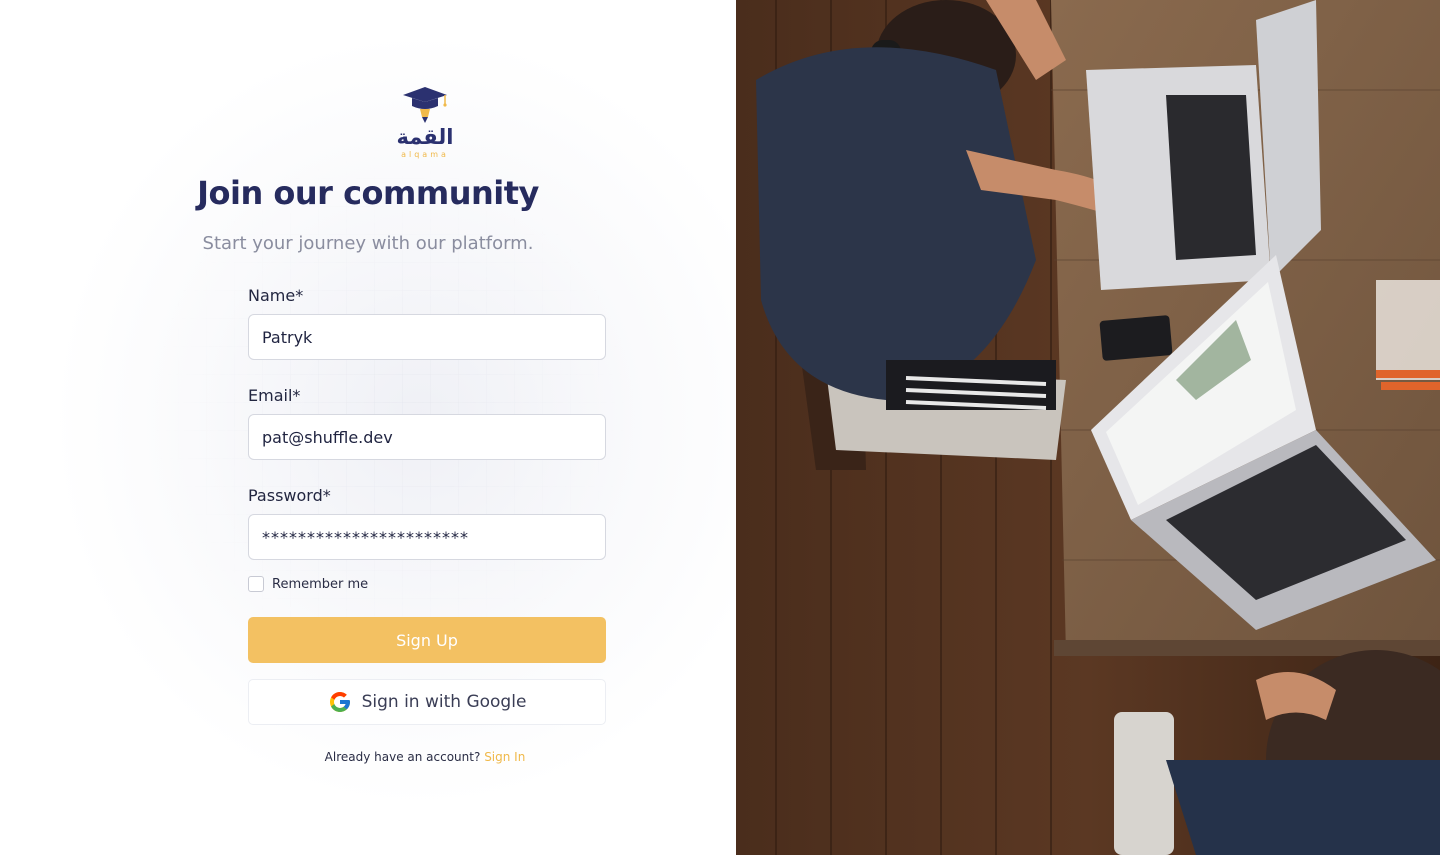 The image size is (1440, 855). What do you see at coordinates (368, 243) in the screenshot?
I see `page-subtitle: Start your journey with our platform.` at bounding box center [368, 243].